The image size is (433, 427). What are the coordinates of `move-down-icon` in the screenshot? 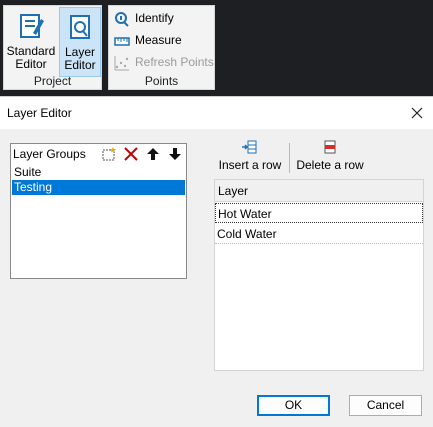 It's located at (175, 154).